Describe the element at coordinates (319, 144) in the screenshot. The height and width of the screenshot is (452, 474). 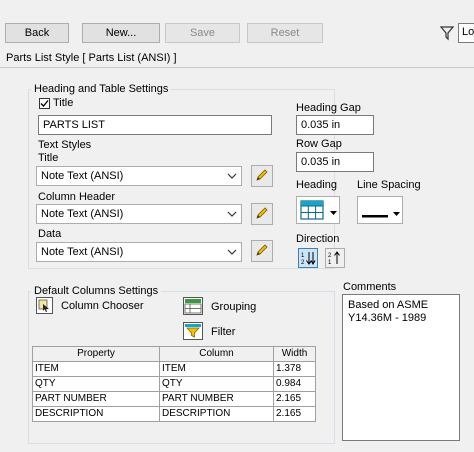
I see `row-gap-label: Row Gap` at that location.